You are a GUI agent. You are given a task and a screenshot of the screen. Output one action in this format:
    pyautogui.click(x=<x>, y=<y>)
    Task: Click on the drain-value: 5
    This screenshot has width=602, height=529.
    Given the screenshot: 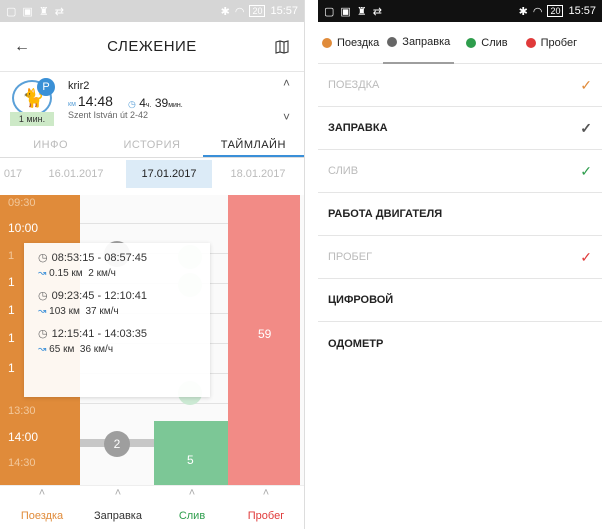 What is the action you would take?
    pyautogui.click(x=190, y=460)
    